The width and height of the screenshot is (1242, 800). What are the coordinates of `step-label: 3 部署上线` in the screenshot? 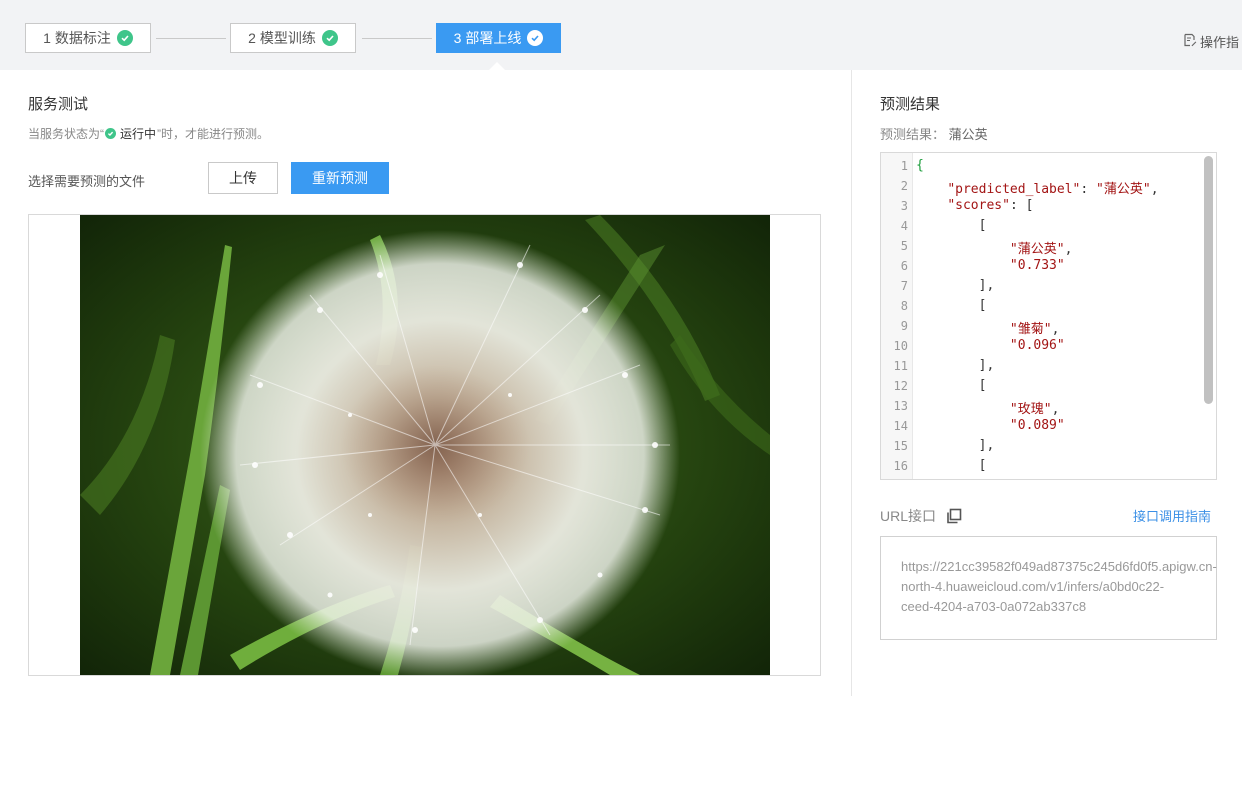 It's located at (487, 38).